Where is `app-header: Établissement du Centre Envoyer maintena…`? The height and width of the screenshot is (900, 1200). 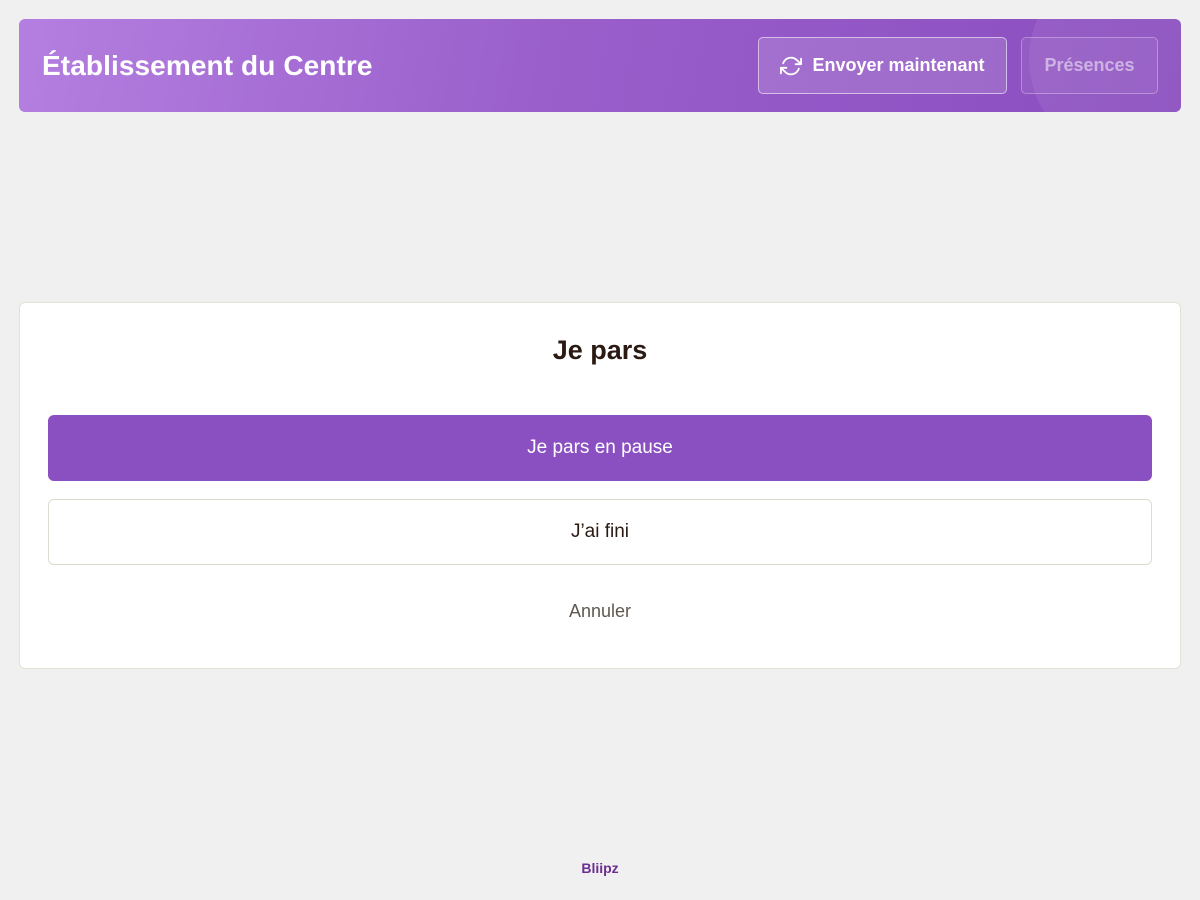
app-header: Établissement du Centre Envoyer maintena… is located at coordinates (600, 65).